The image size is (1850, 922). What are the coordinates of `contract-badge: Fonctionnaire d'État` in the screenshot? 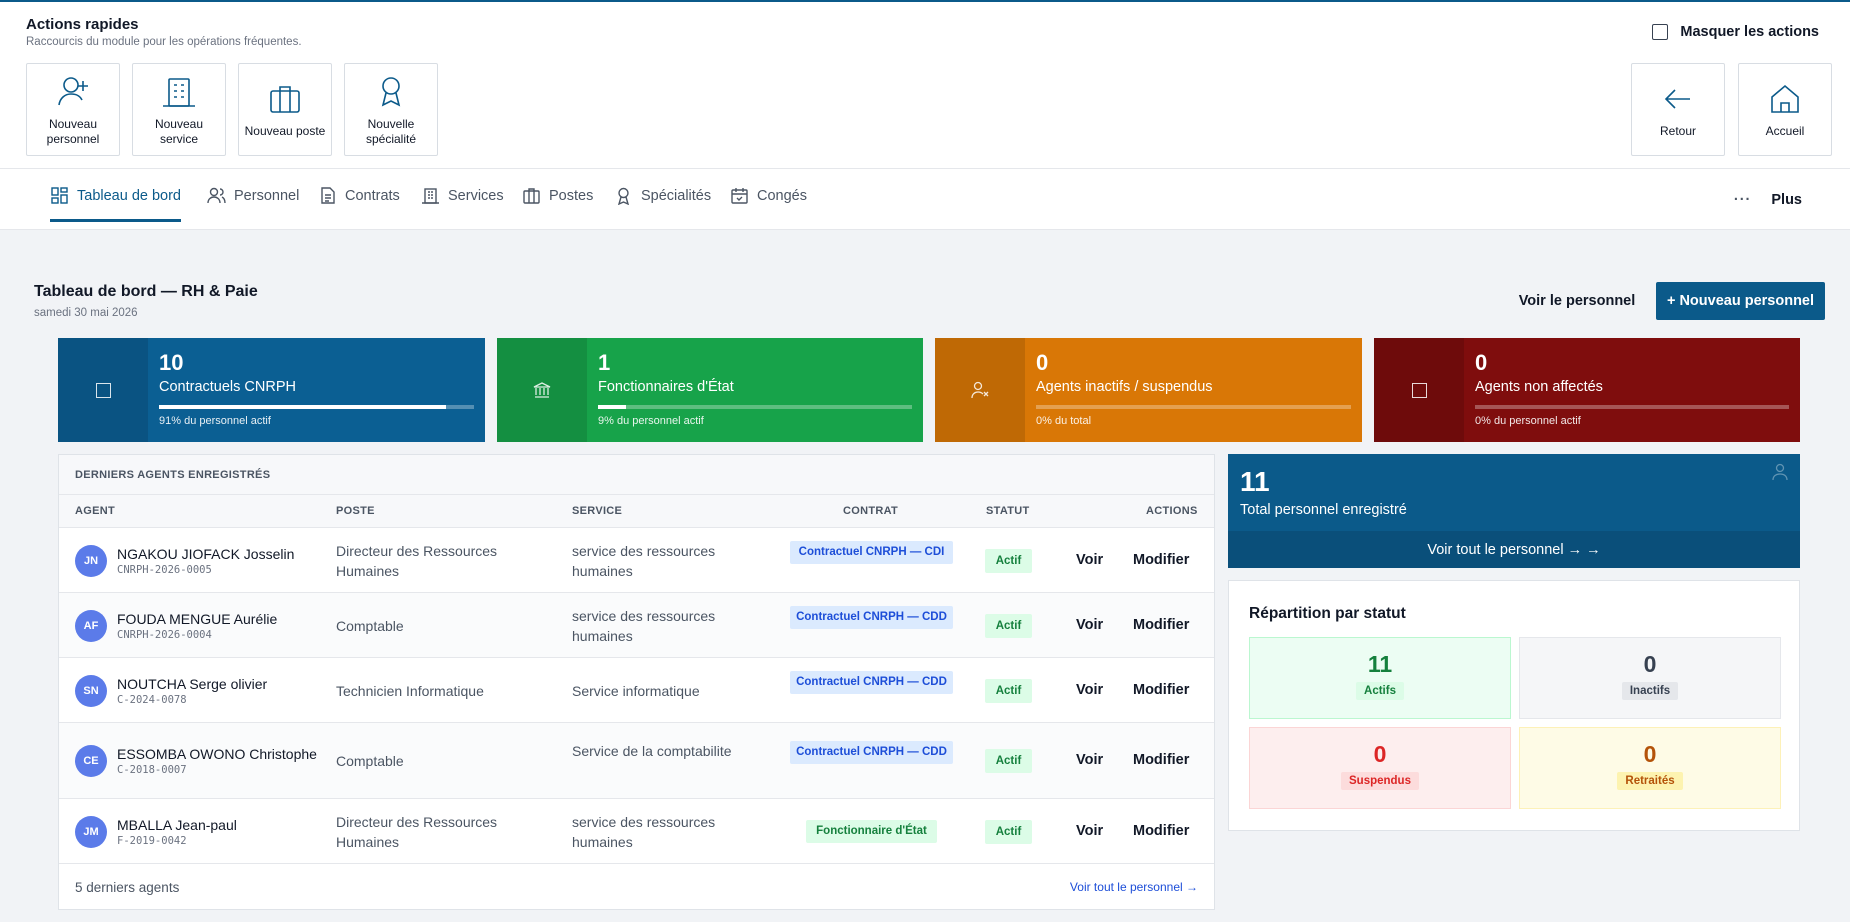 It's located at (871, 831).